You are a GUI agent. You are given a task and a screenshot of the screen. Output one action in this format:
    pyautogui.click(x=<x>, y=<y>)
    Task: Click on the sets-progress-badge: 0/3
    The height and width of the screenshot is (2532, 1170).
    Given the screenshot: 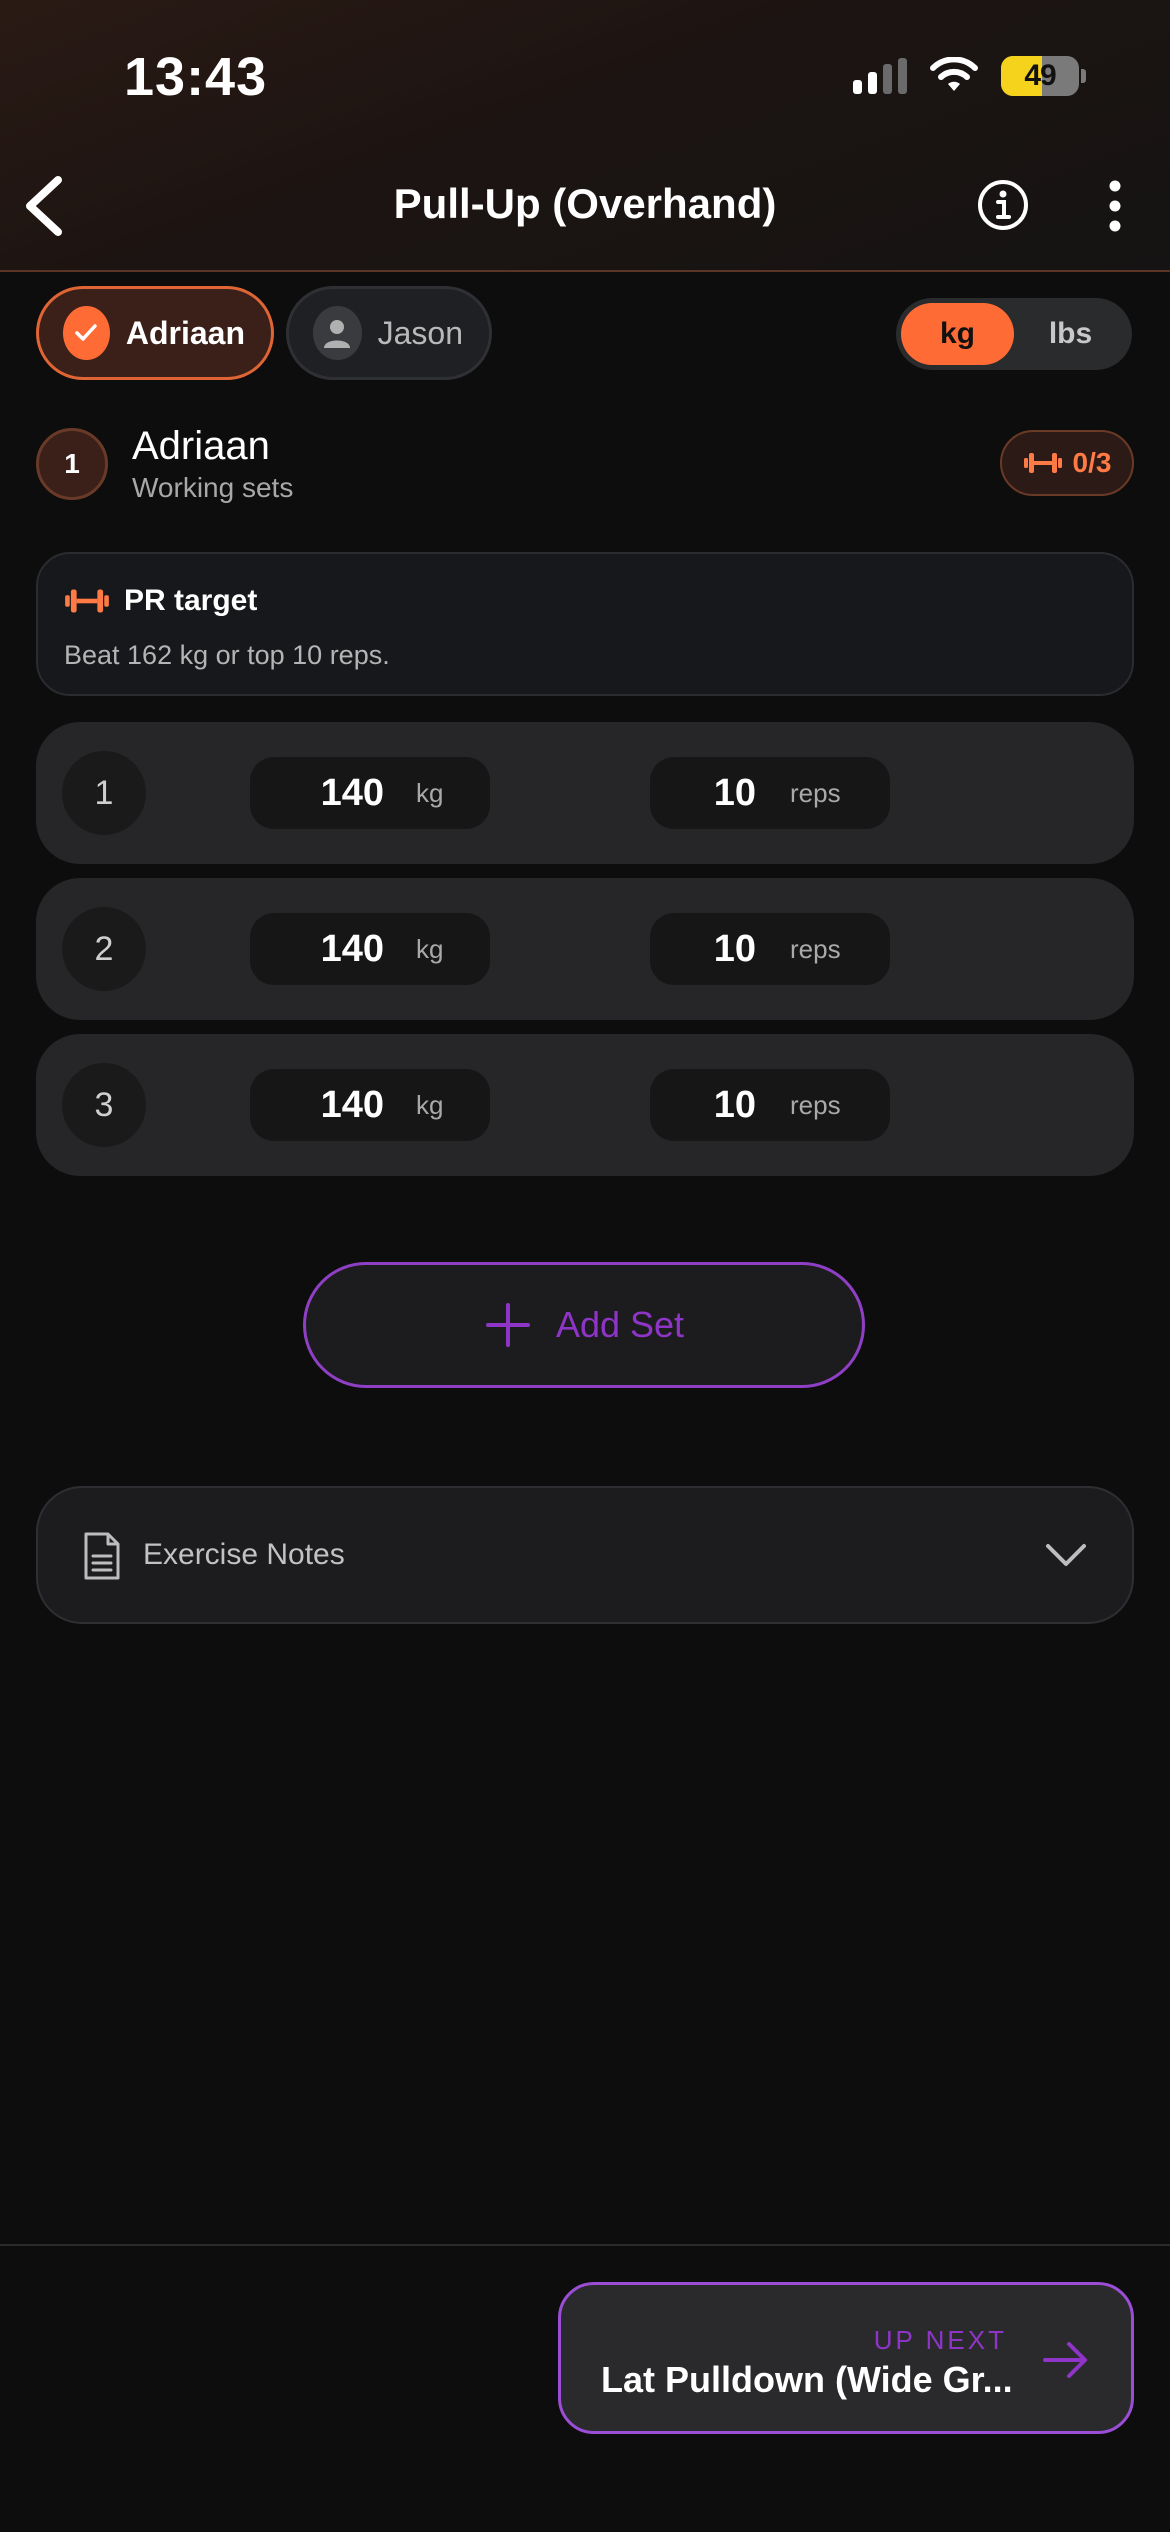 What is the action you would take?
    pyautogui.click(x=1067, y=463)
    